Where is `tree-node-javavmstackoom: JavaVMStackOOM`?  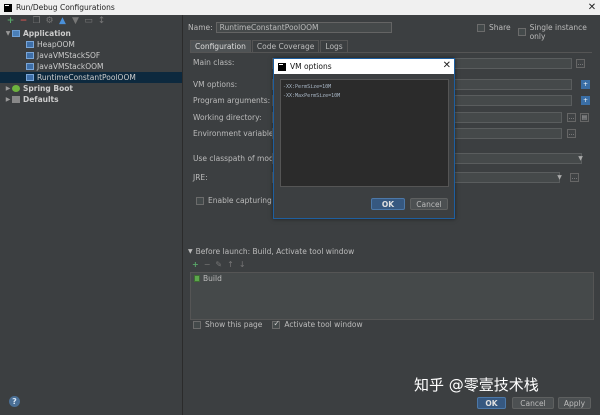
tree-node-javavmstackoom: JavaVMStackOOM is located at coordinates (91, 66).